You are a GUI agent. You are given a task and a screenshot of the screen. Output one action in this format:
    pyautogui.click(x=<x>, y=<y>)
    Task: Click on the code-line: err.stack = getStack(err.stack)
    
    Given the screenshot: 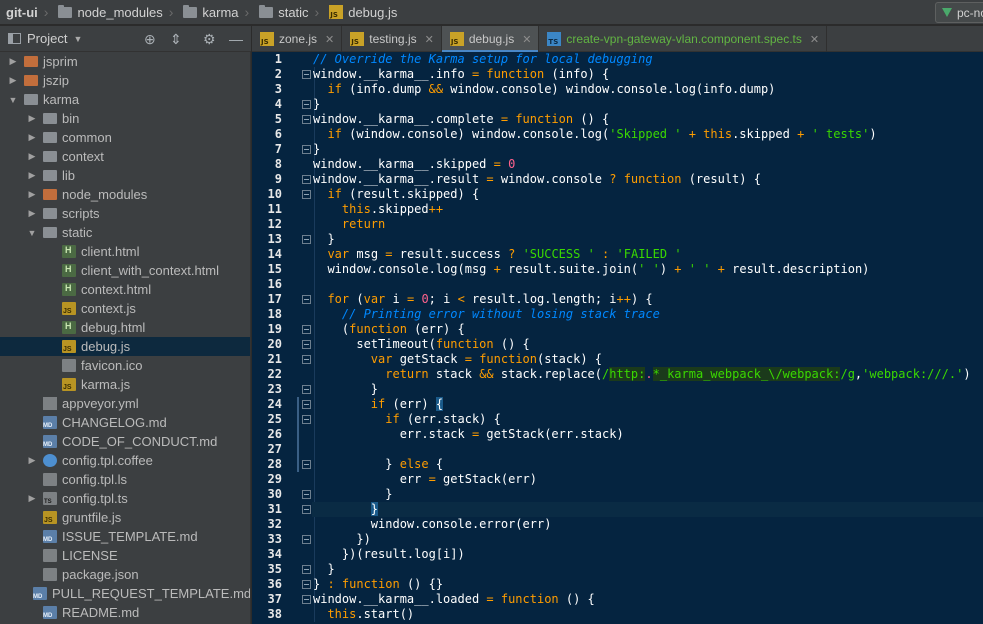 What is the action you would take?
    pyautogui.click(x=647, y=434)
    